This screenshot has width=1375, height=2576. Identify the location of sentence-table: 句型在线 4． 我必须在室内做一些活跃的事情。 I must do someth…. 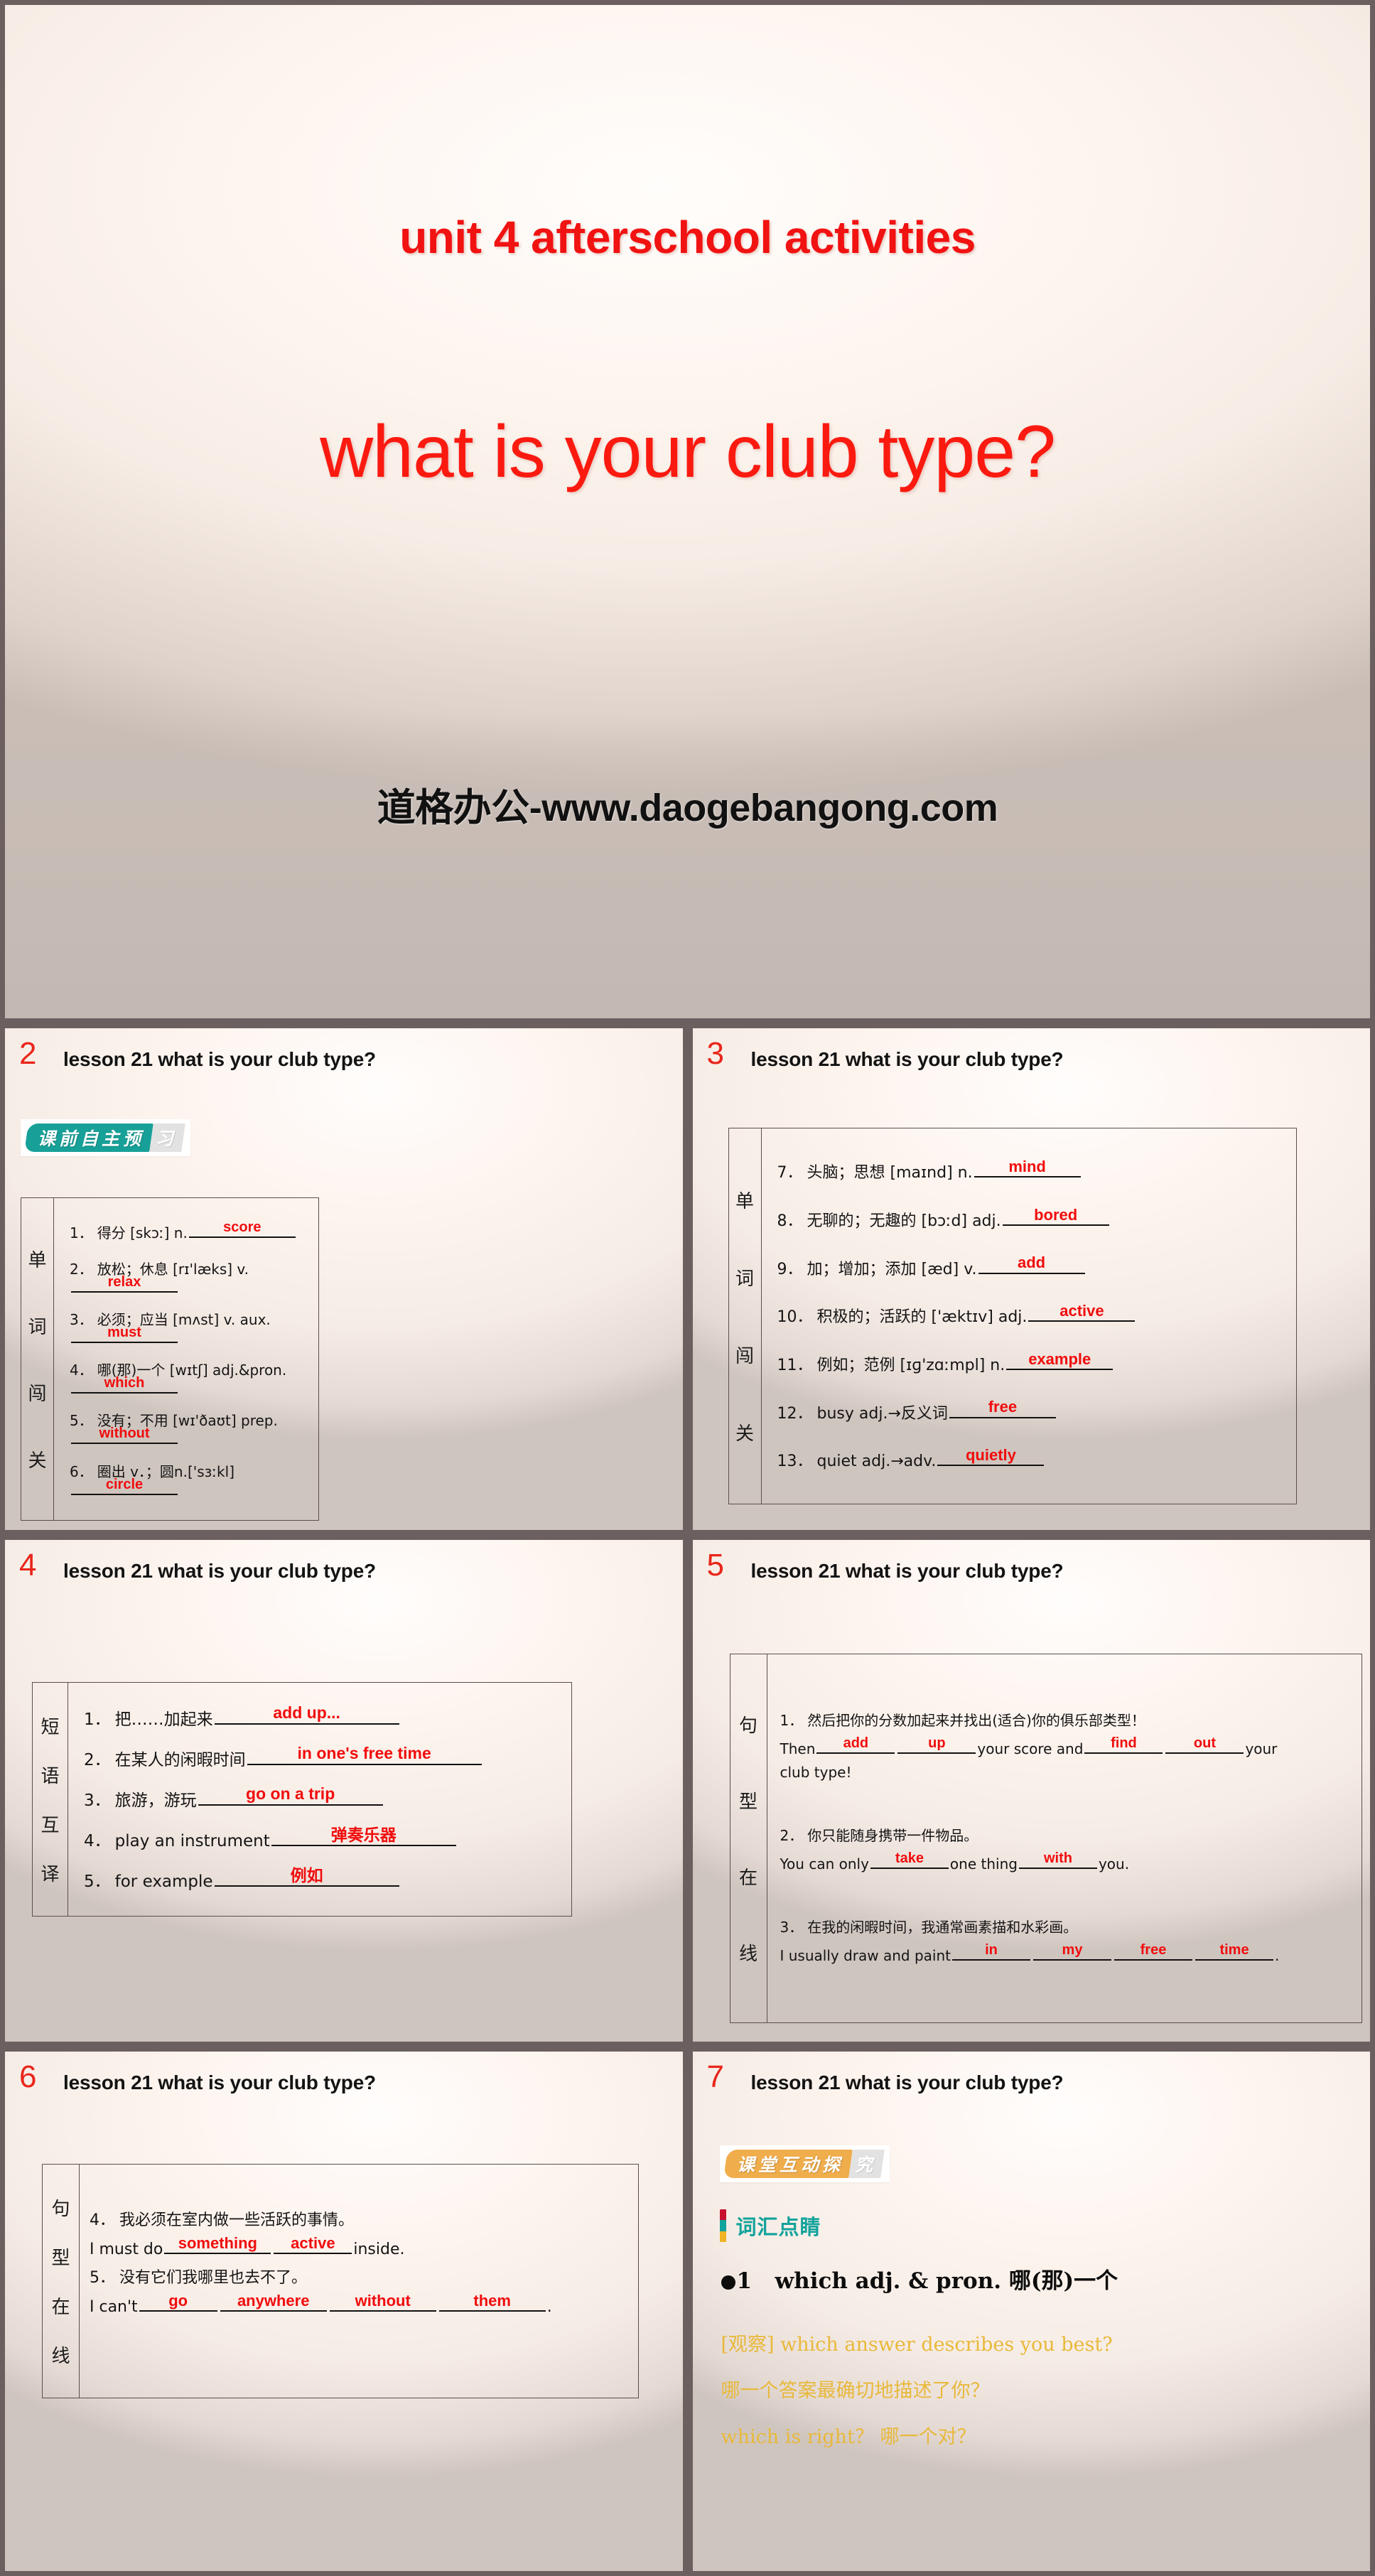
(340, 2281).